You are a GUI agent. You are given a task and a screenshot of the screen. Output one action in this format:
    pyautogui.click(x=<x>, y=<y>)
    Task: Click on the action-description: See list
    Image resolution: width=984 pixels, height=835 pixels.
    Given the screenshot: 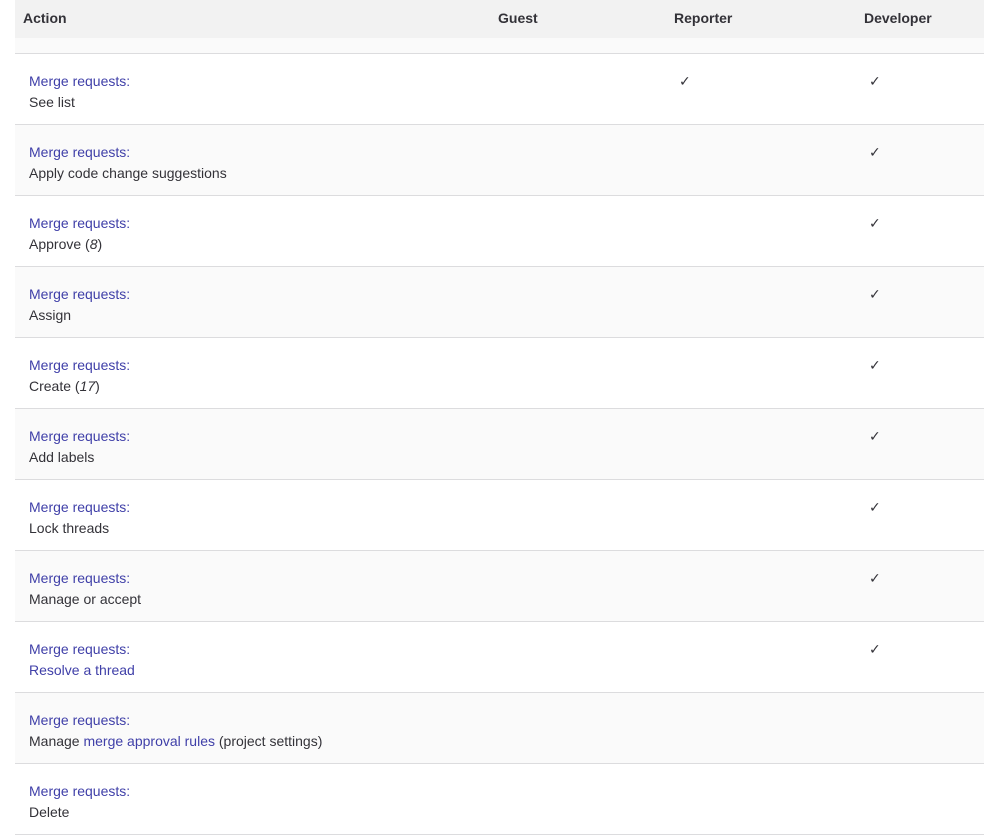 What is the action you would take?
    pyautogui.click(x=79, y=102)
    